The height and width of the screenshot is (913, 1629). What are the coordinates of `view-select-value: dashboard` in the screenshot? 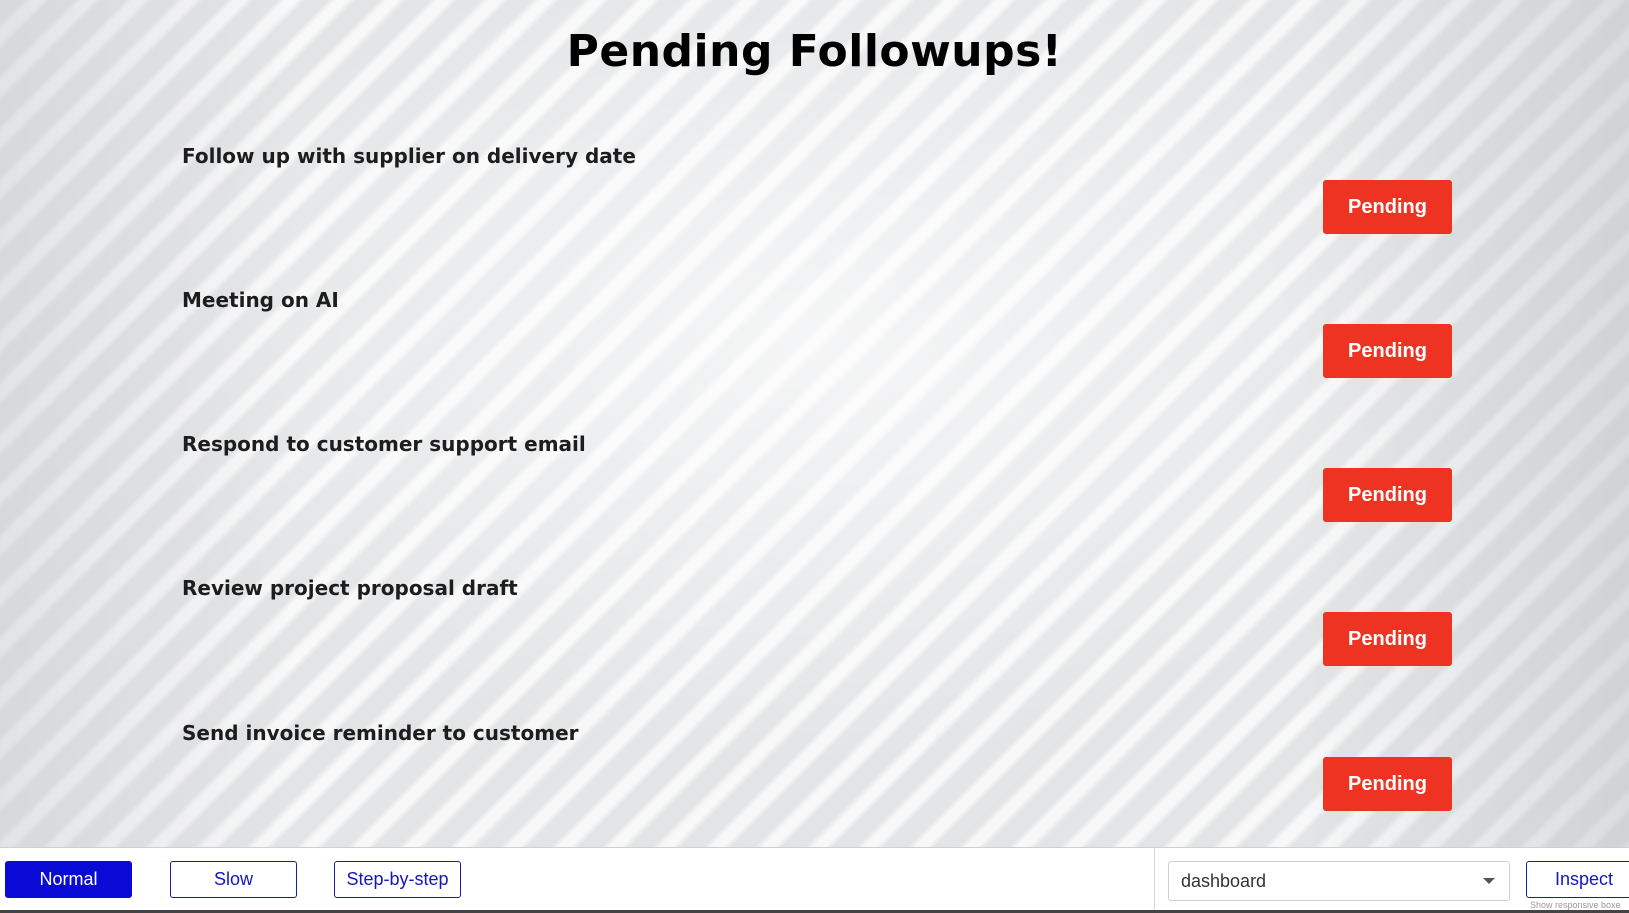 It's located at (1224, 881).